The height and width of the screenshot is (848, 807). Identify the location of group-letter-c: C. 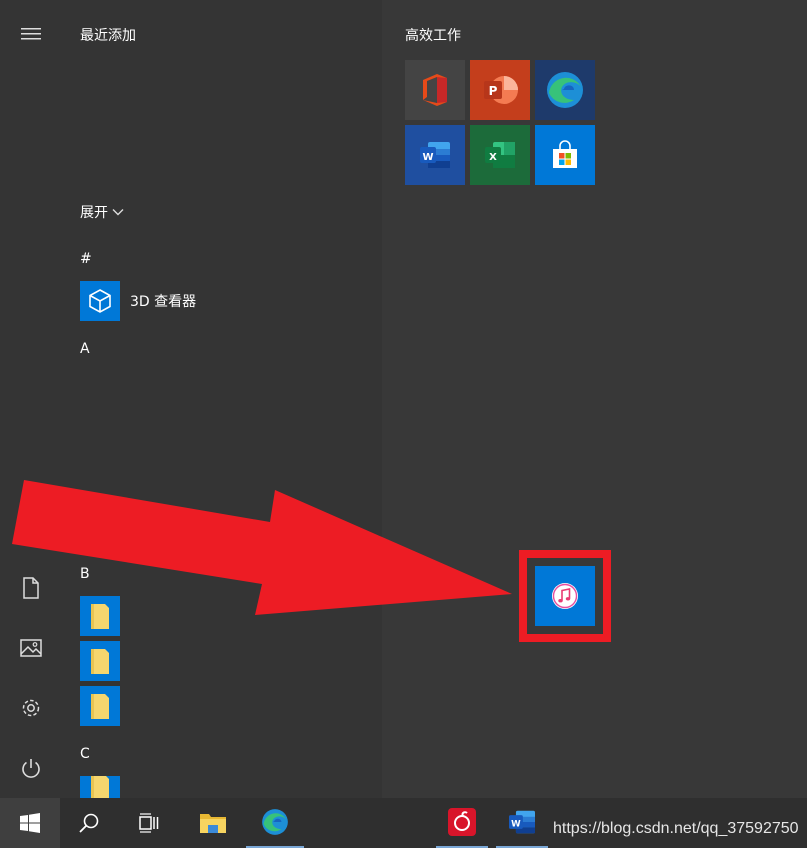
(85, 754).